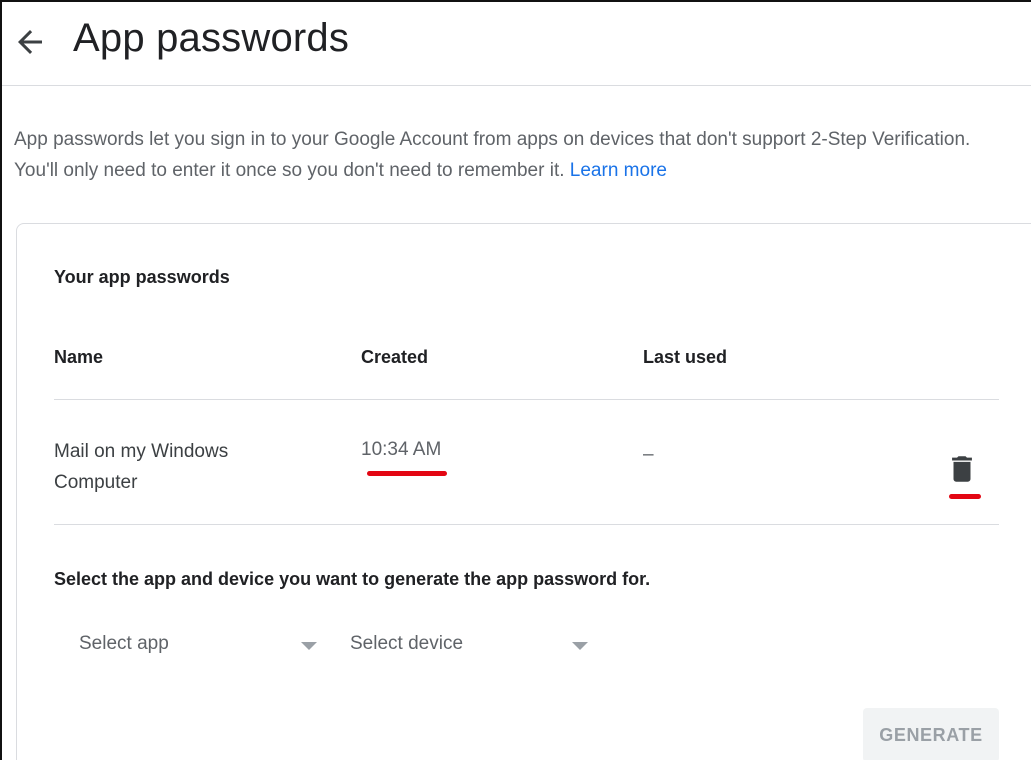 This screenshot has height=760, width=1031. Describe the element at coordinates (395, 357) in the screenshot. I see `column-header-created: Created` at that location.